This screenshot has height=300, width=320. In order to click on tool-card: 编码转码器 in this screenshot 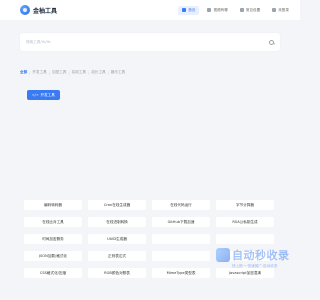, I will do `click(53, 205)`.